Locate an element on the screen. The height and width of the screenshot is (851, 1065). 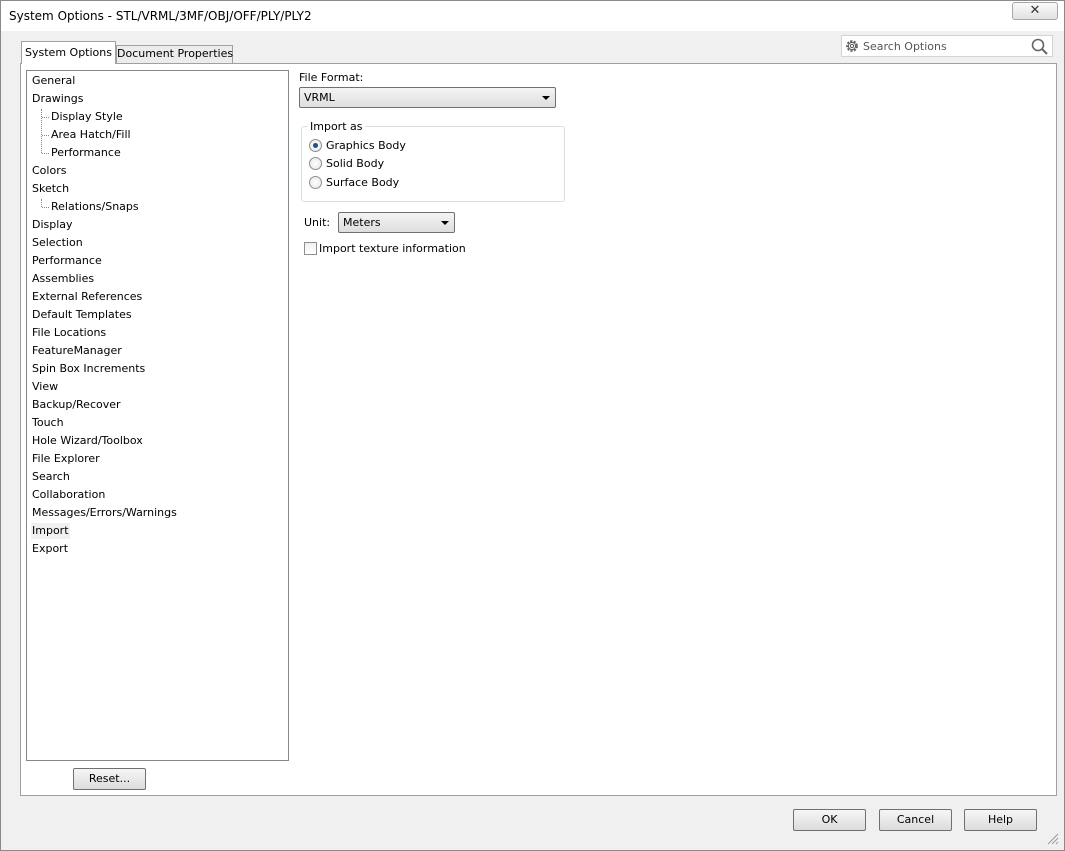
tree-item-featuremanager: FeatureManager is located at coordinates (77, 351).